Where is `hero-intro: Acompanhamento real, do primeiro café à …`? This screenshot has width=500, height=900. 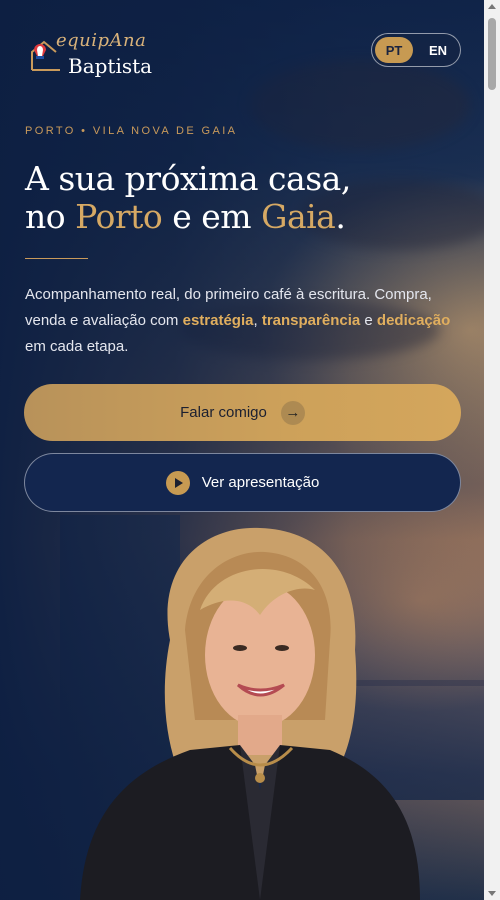
hero-intro: Acompanhamento real, do primeiro café à … is located at coordinates (245, 321).